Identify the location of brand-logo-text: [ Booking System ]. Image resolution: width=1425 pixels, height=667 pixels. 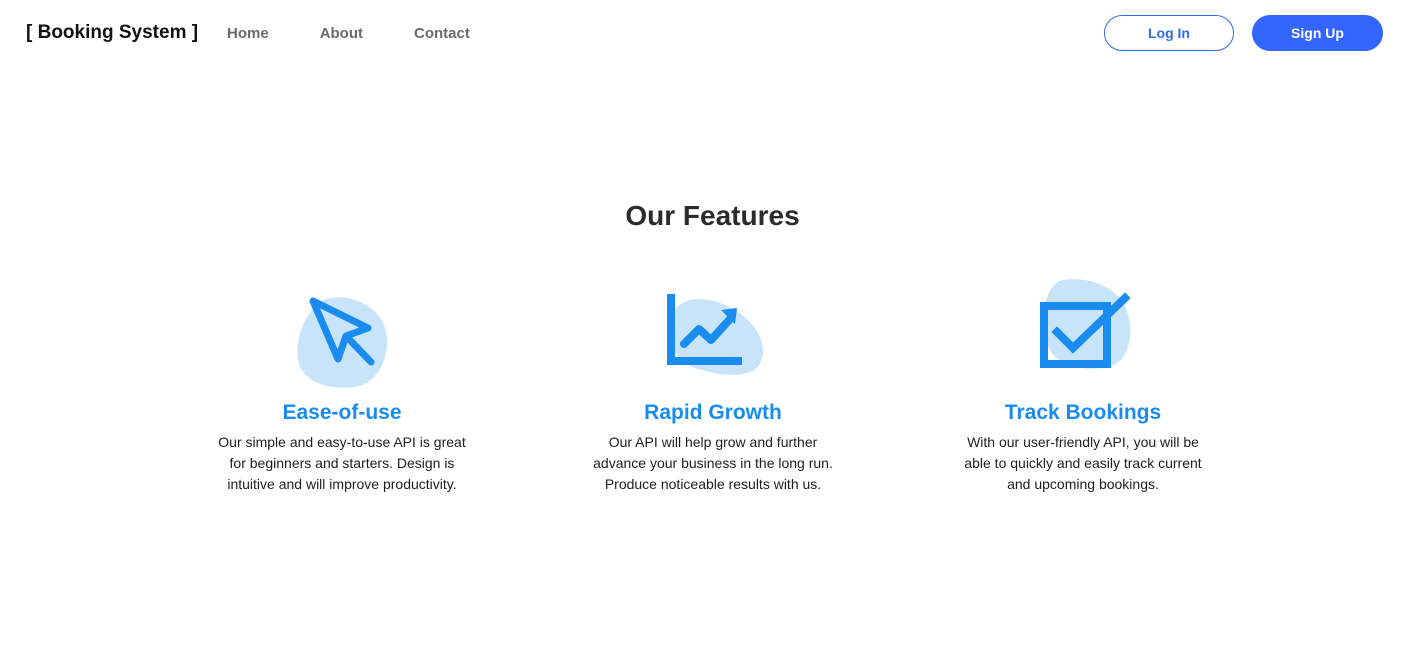
(112, 33).